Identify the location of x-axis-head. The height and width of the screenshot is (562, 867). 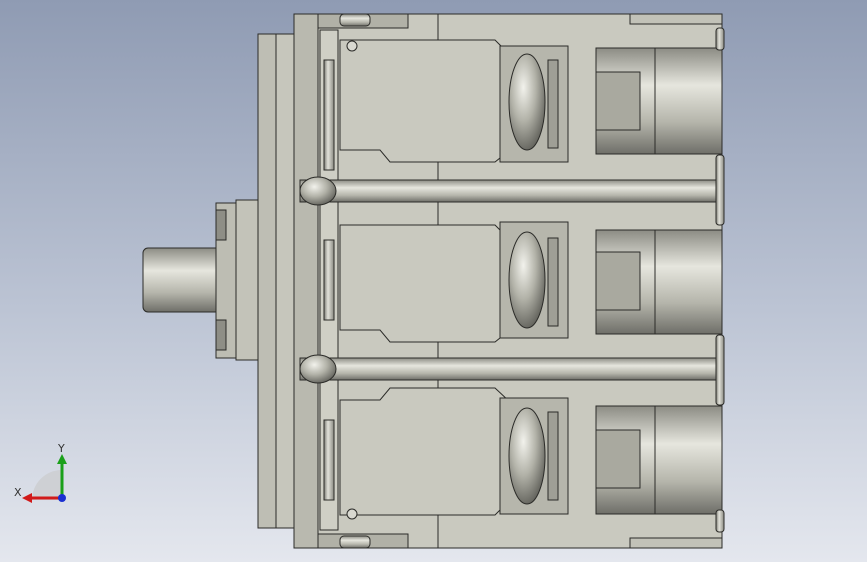
(27, 498).